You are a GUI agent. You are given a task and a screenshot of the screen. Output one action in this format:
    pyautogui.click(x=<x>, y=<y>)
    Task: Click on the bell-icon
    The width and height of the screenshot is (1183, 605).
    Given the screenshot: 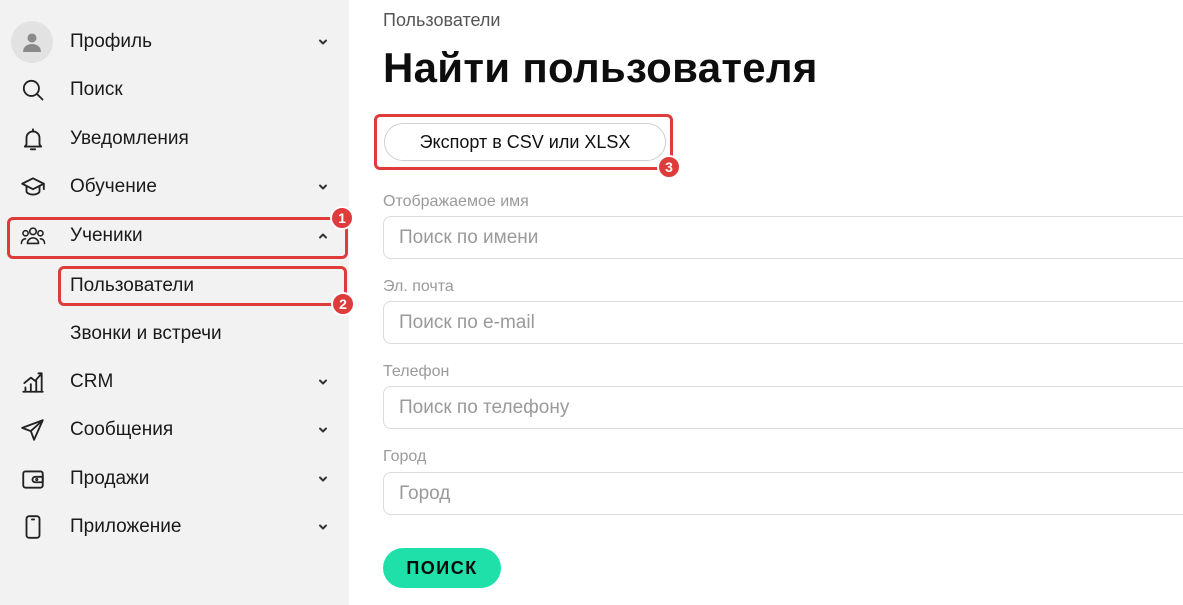 What is the action you would take?
    pyautogui.click(x=33, y=139)
    